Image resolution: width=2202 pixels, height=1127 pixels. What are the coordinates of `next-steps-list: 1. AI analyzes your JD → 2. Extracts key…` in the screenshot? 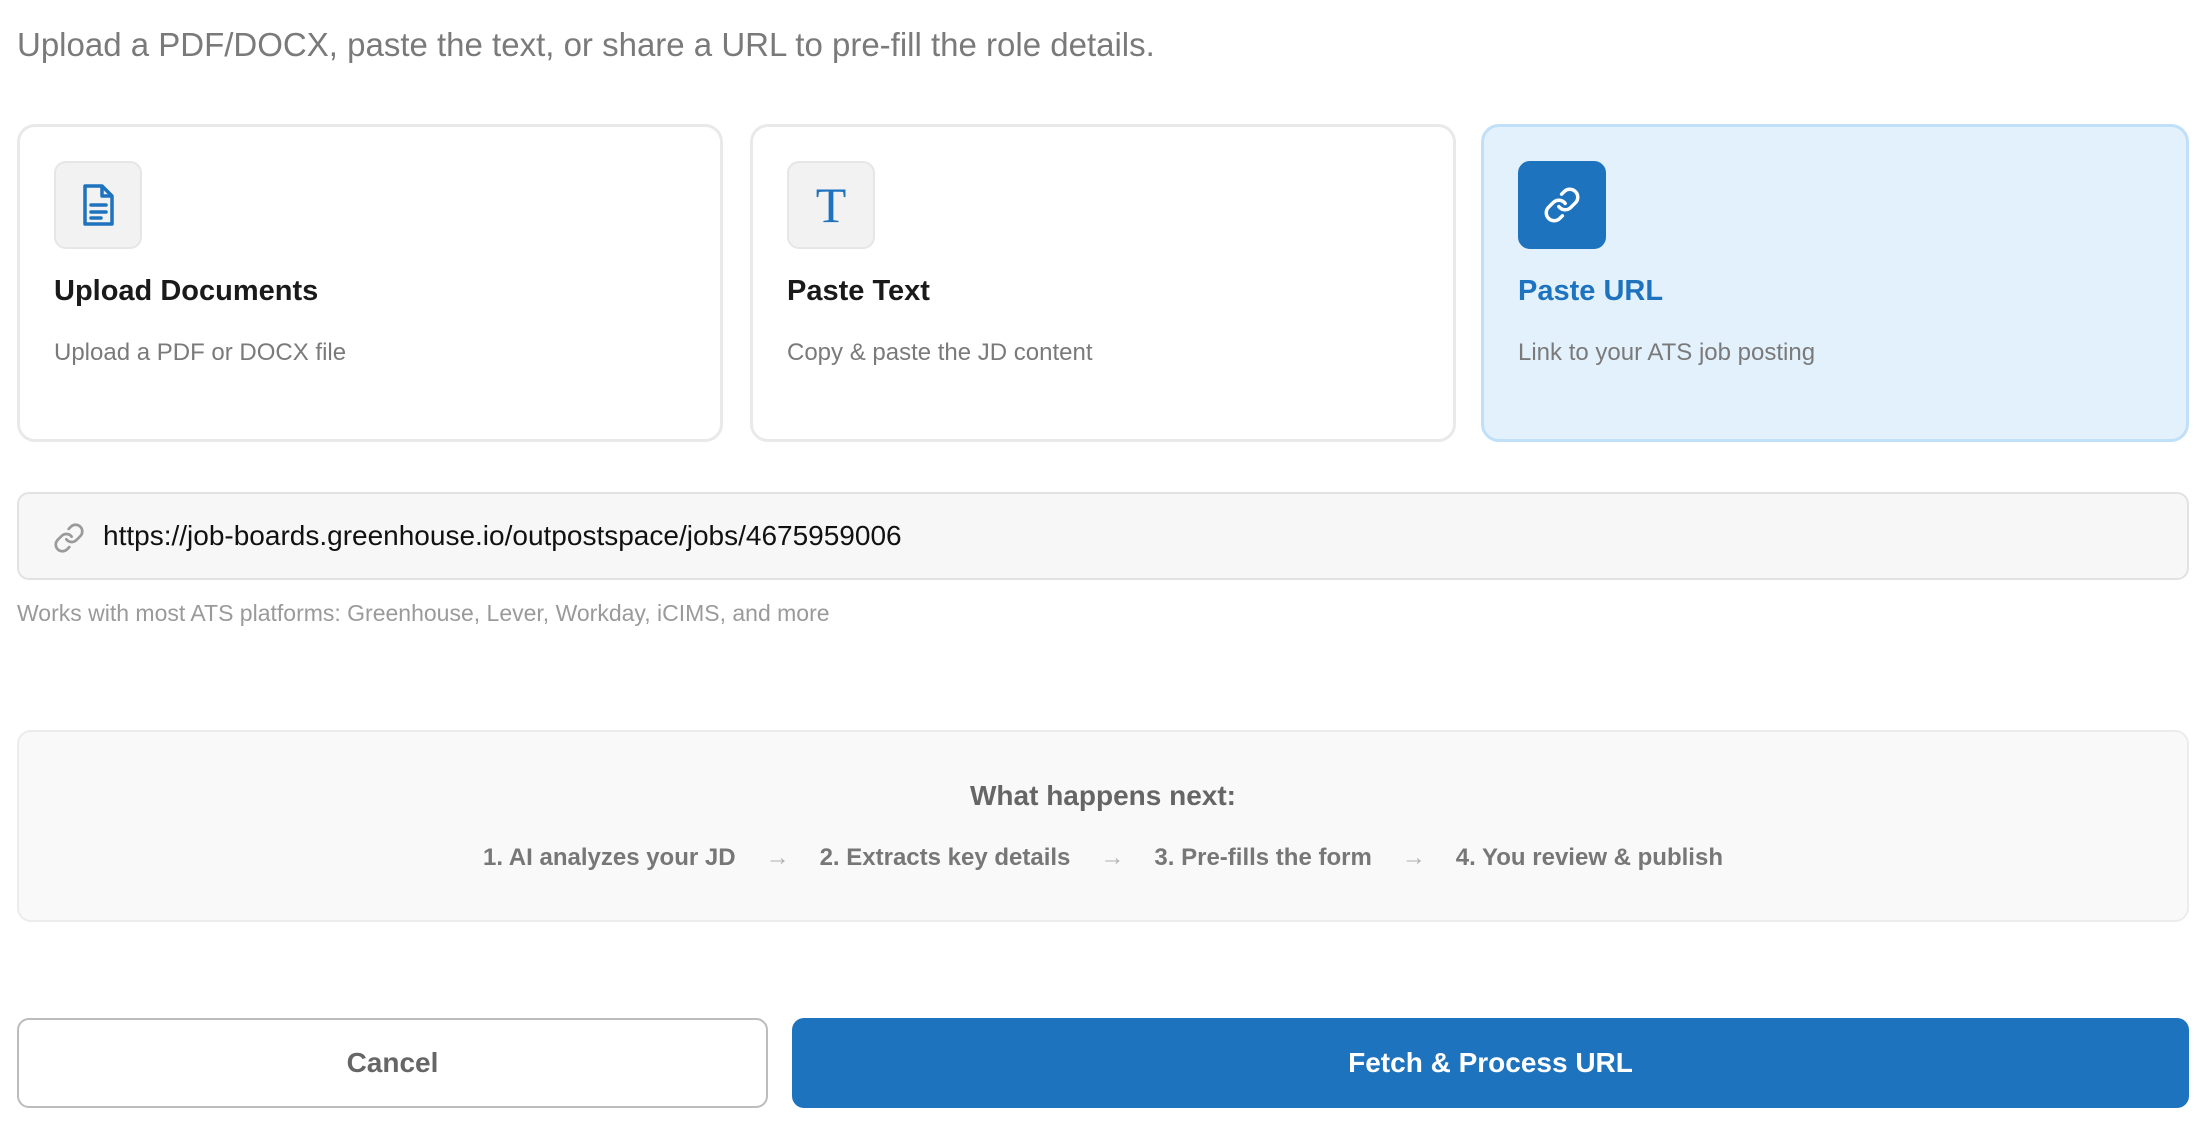 It's located at (1103, 858).